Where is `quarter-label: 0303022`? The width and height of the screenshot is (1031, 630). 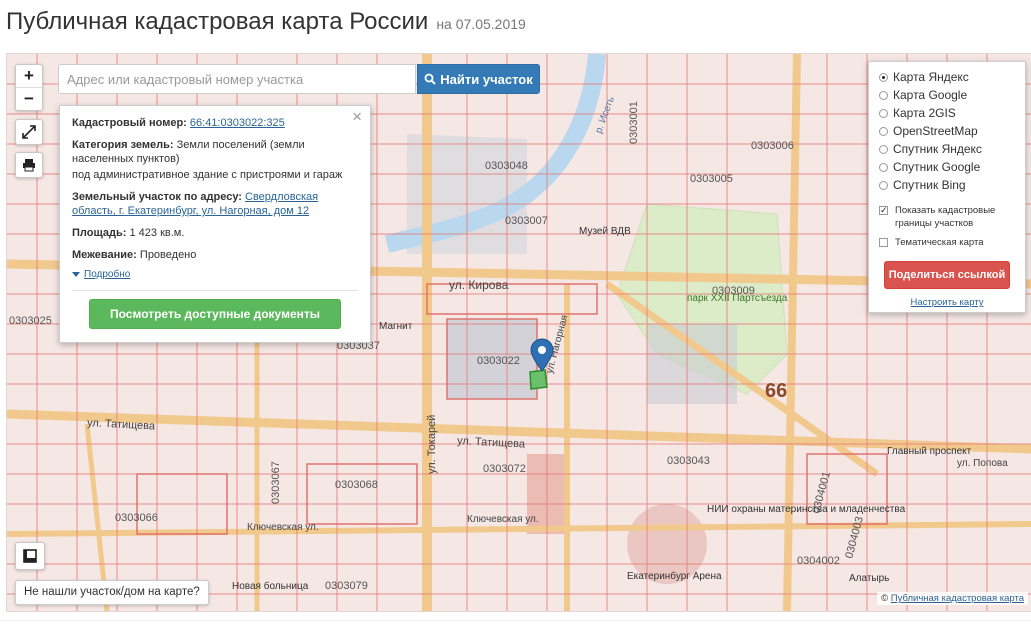 quarter-label: 0303022 is located at coordinates (498, 361).